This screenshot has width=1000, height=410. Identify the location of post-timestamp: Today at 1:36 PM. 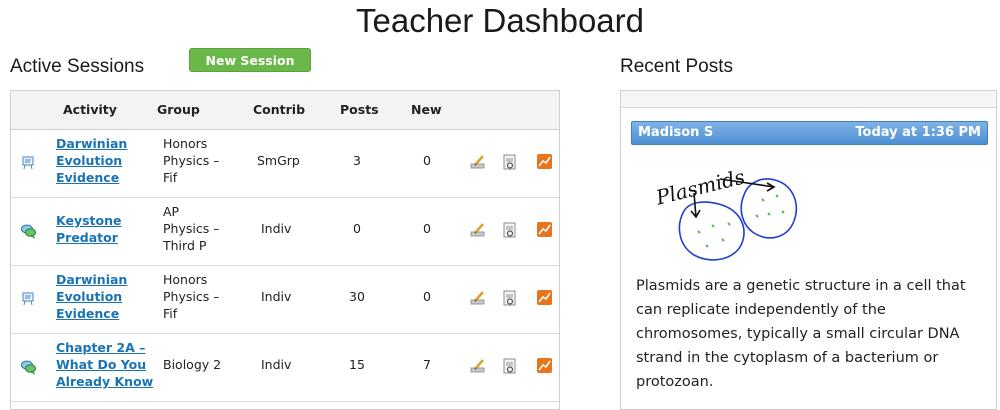
(918, 132).